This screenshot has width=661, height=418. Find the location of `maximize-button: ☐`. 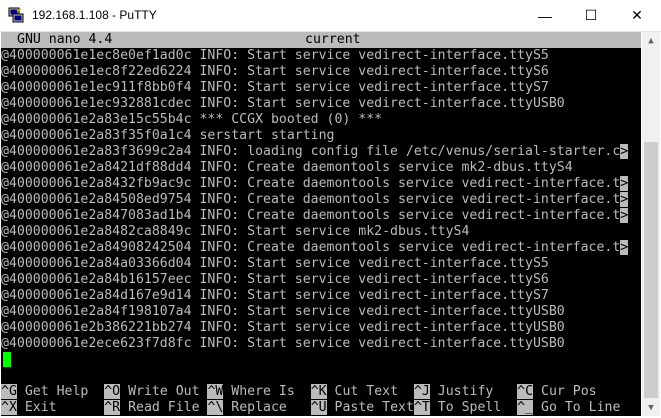

maximize-button: ☐ is located at coordinates (591, 15).